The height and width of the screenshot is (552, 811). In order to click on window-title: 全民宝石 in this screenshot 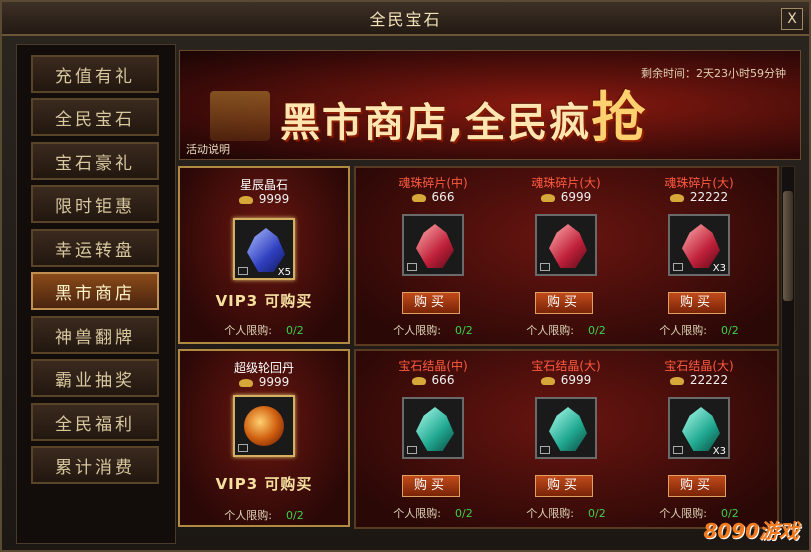, I will do `click(405, 19)`.